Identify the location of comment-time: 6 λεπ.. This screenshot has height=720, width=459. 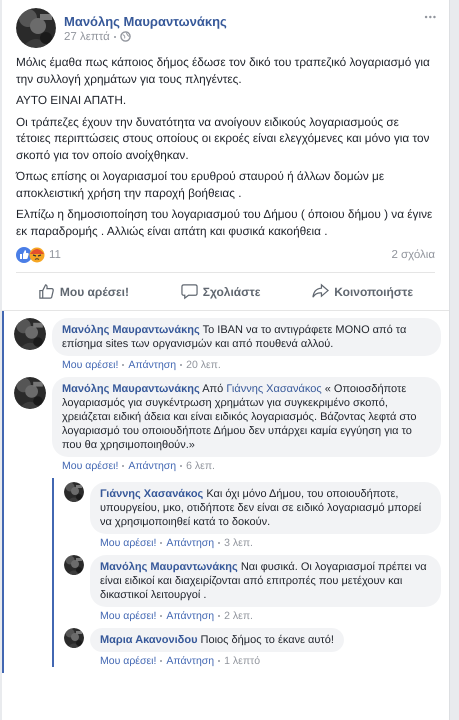
(200, 466).